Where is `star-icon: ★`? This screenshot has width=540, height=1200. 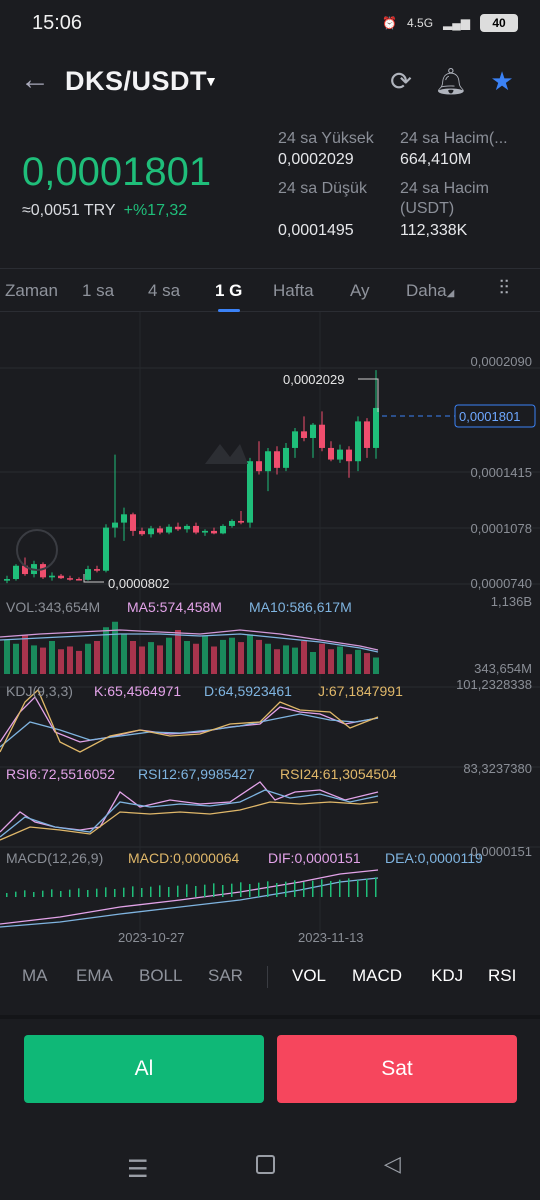 star-icon: ★ is located at coordinates (502, 81).